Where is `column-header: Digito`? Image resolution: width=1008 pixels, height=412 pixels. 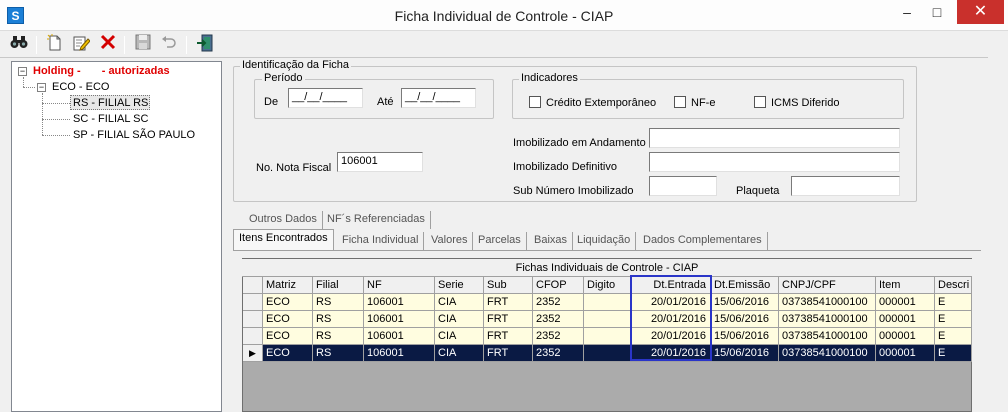
column-header: Digito is located at coordinates (608, 285).